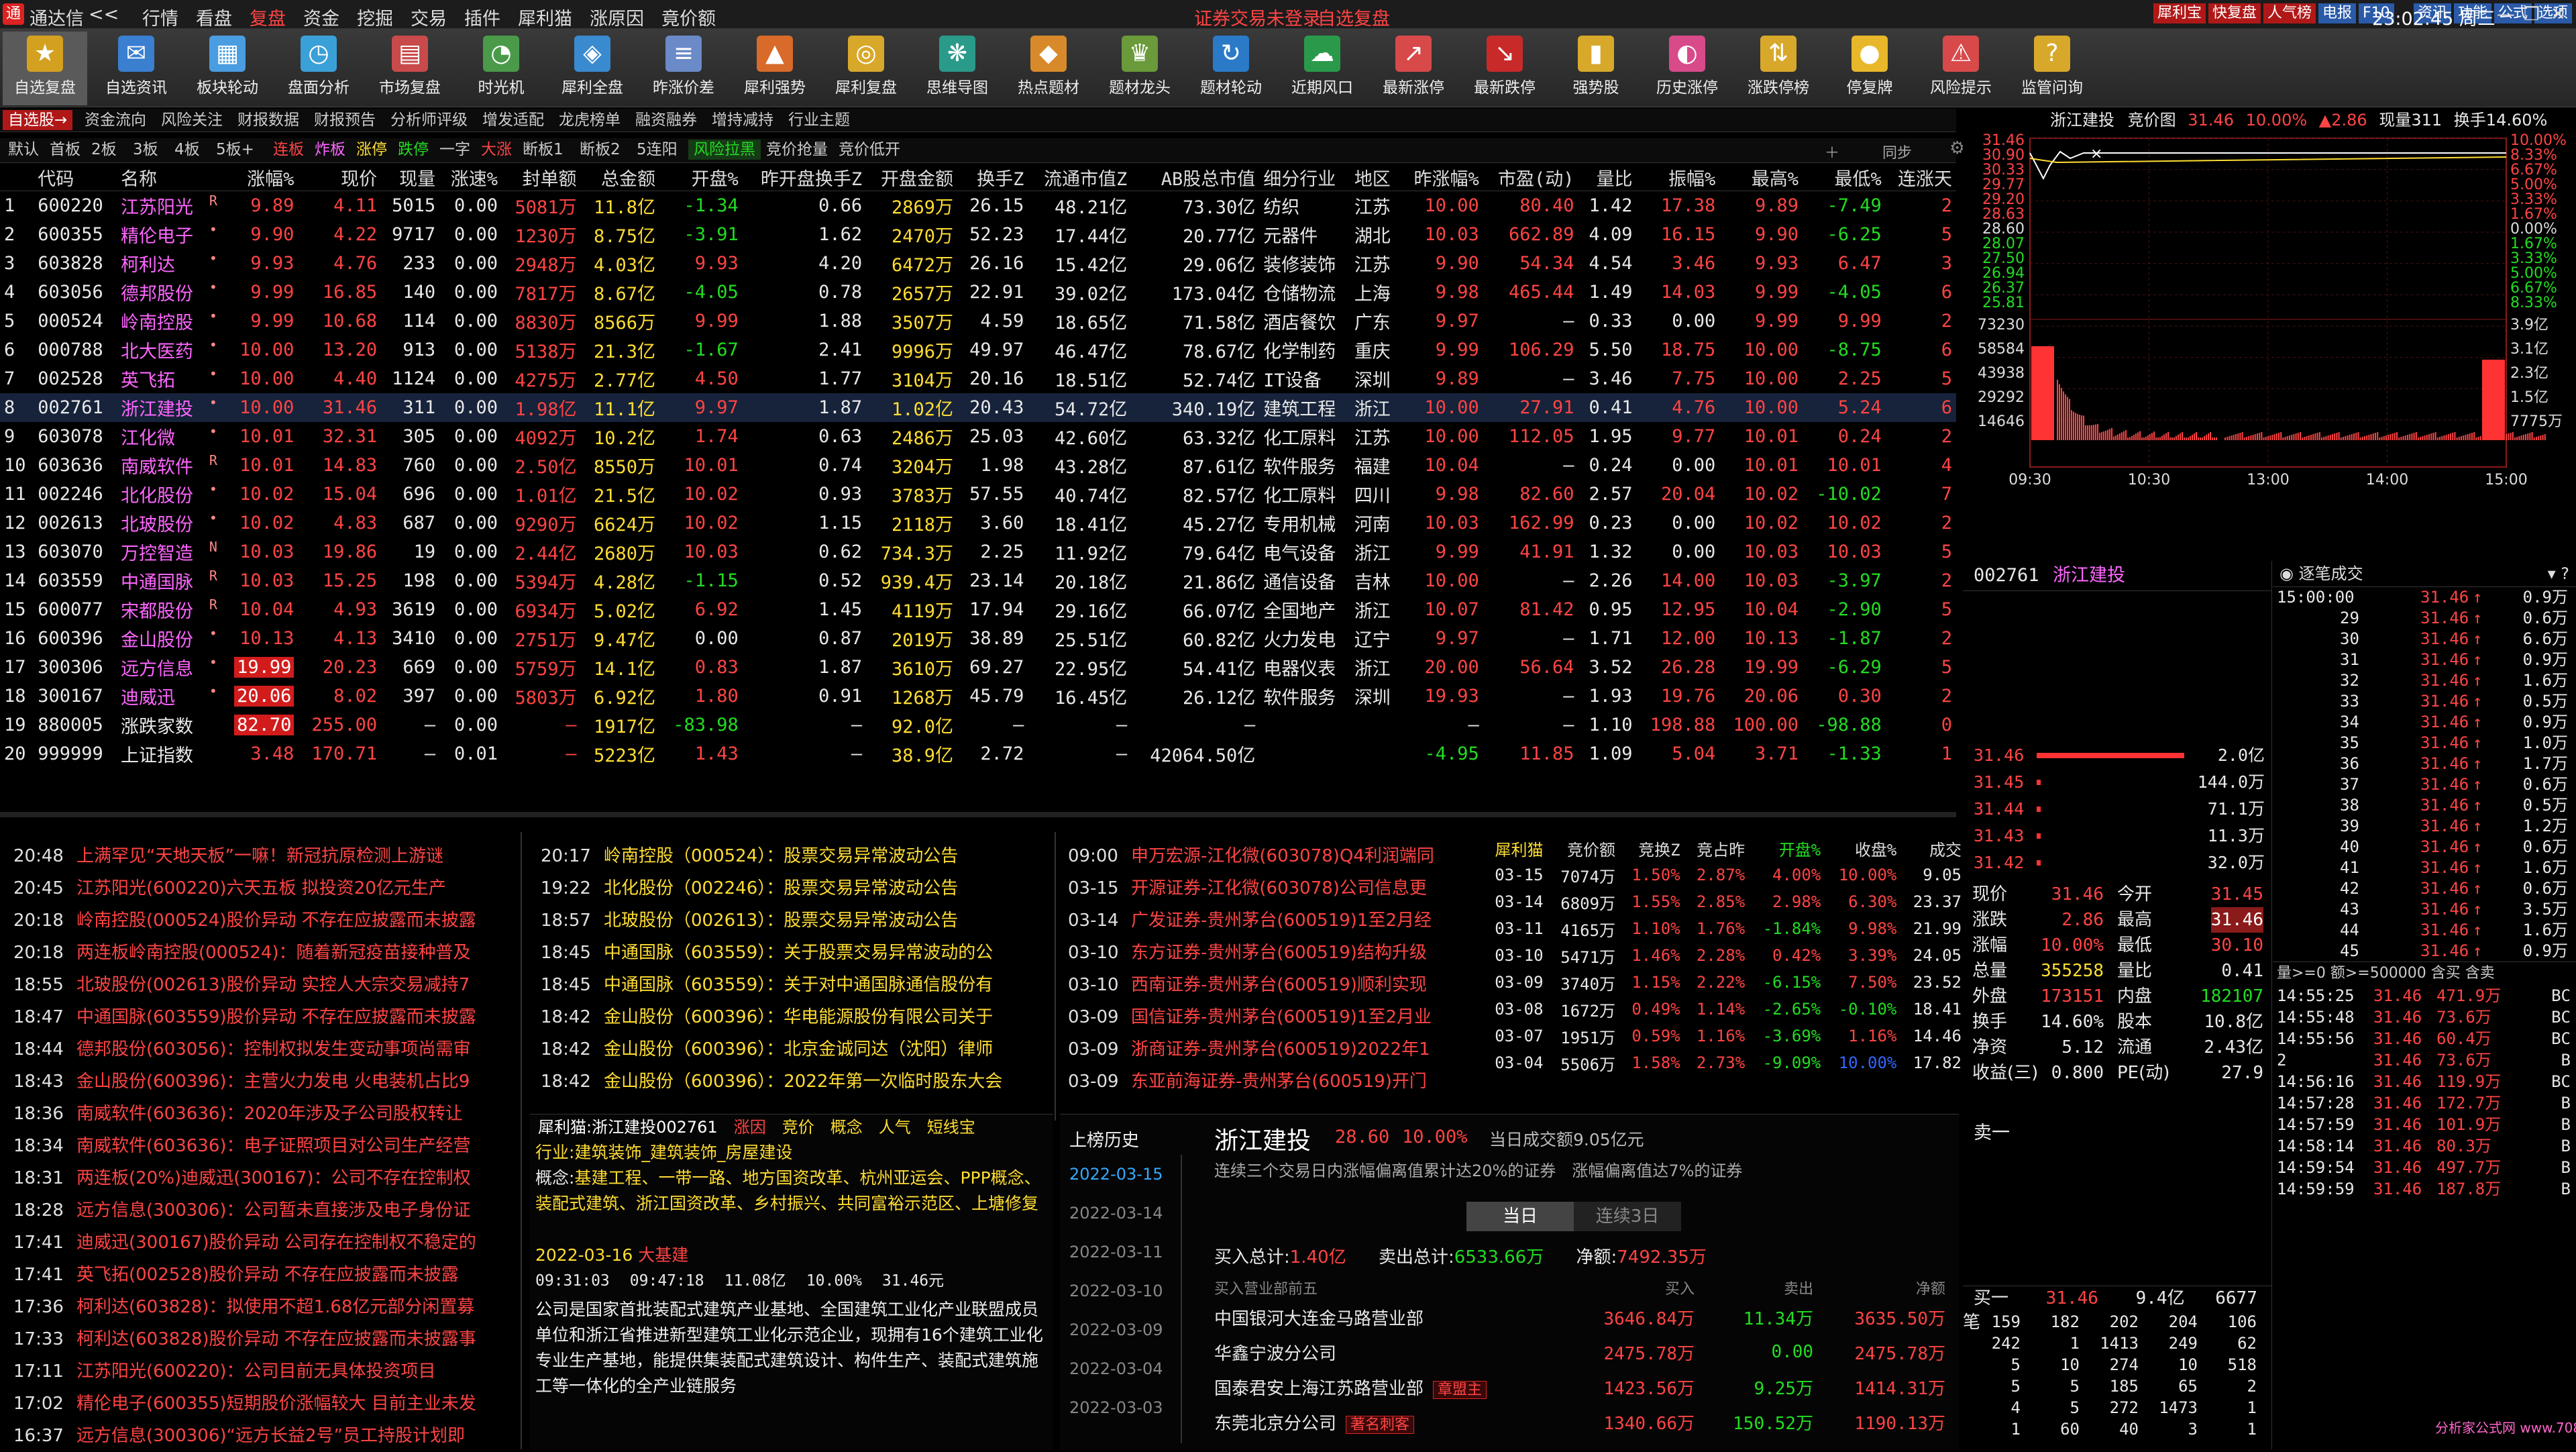 The image size is (2576, 1452). I want to click on concept-tab-1: 涨因, so click(750, 1128).